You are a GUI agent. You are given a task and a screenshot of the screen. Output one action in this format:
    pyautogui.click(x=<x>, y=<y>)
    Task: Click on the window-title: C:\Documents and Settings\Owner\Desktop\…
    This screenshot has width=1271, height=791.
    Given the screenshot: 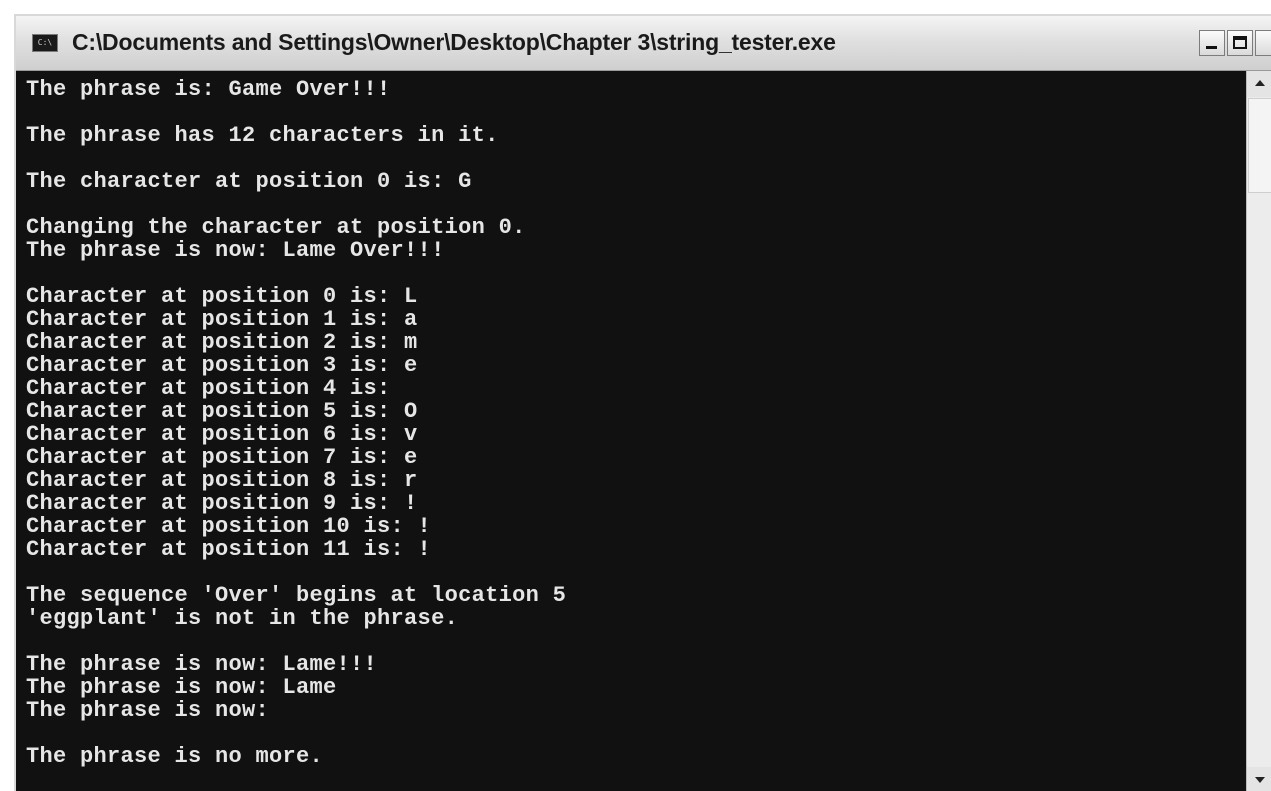 What is the action you would take?
    pyautogui.click(x=454, y=42)
    